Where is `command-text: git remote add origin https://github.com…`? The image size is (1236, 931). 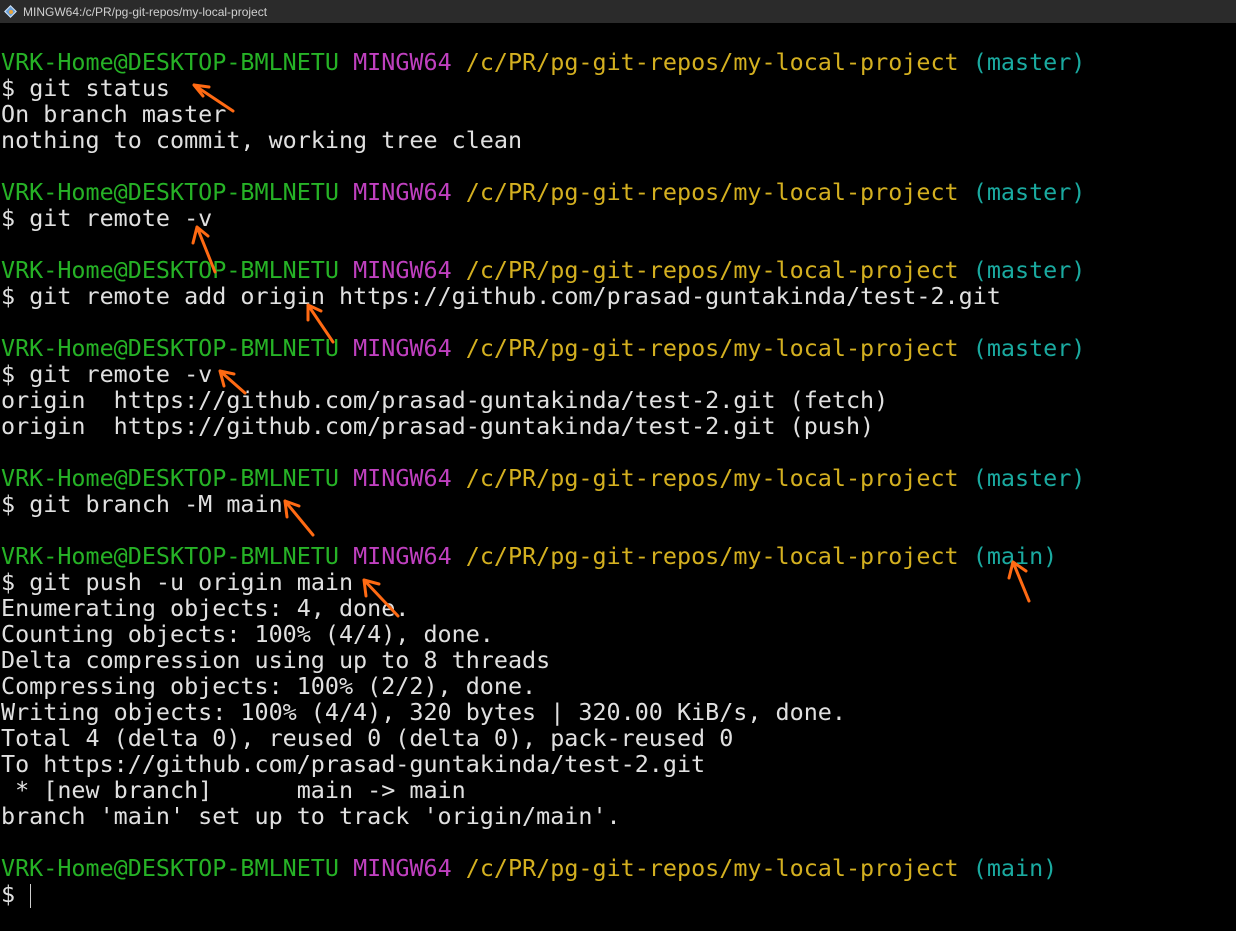
command-text: git remote add origin https://github.com… is located at coordinates (515, 296).